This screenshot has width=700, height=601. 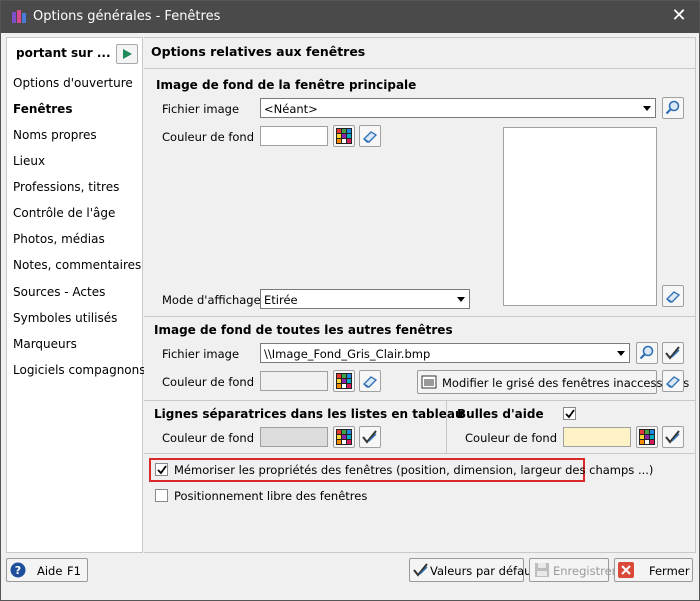 What do you see at coordinates (500, 414) in the screenshot?
I see `tooltips-heading: Bulles d'aide` at bounding box center [500, 414].